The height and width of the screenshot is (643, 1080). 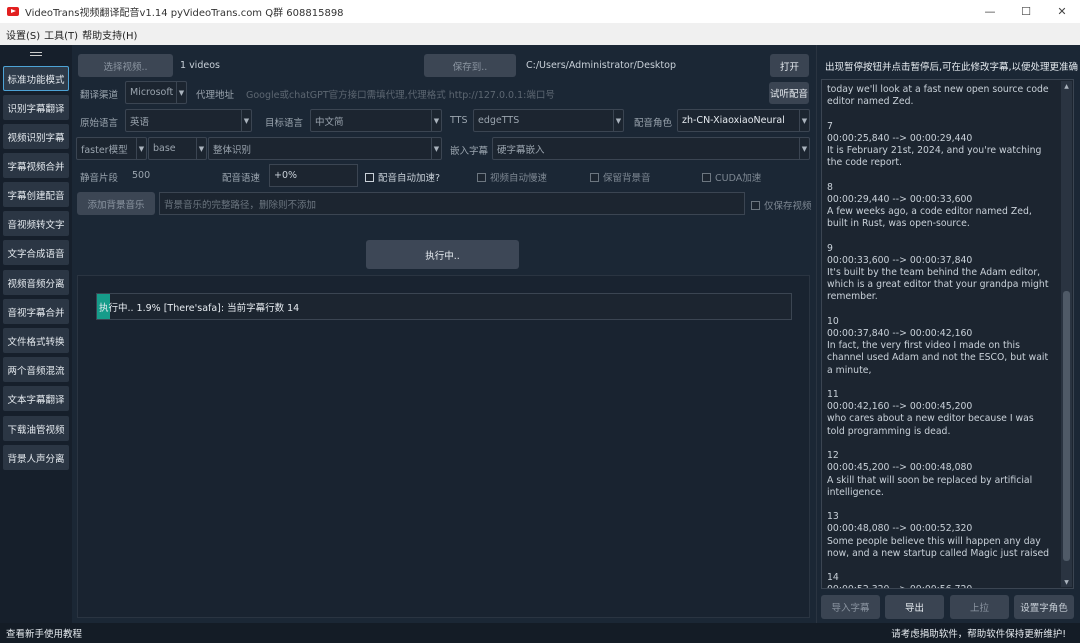 I want to click on tutorial-link: 查看新手使用教程, so click(x=44, y=633).